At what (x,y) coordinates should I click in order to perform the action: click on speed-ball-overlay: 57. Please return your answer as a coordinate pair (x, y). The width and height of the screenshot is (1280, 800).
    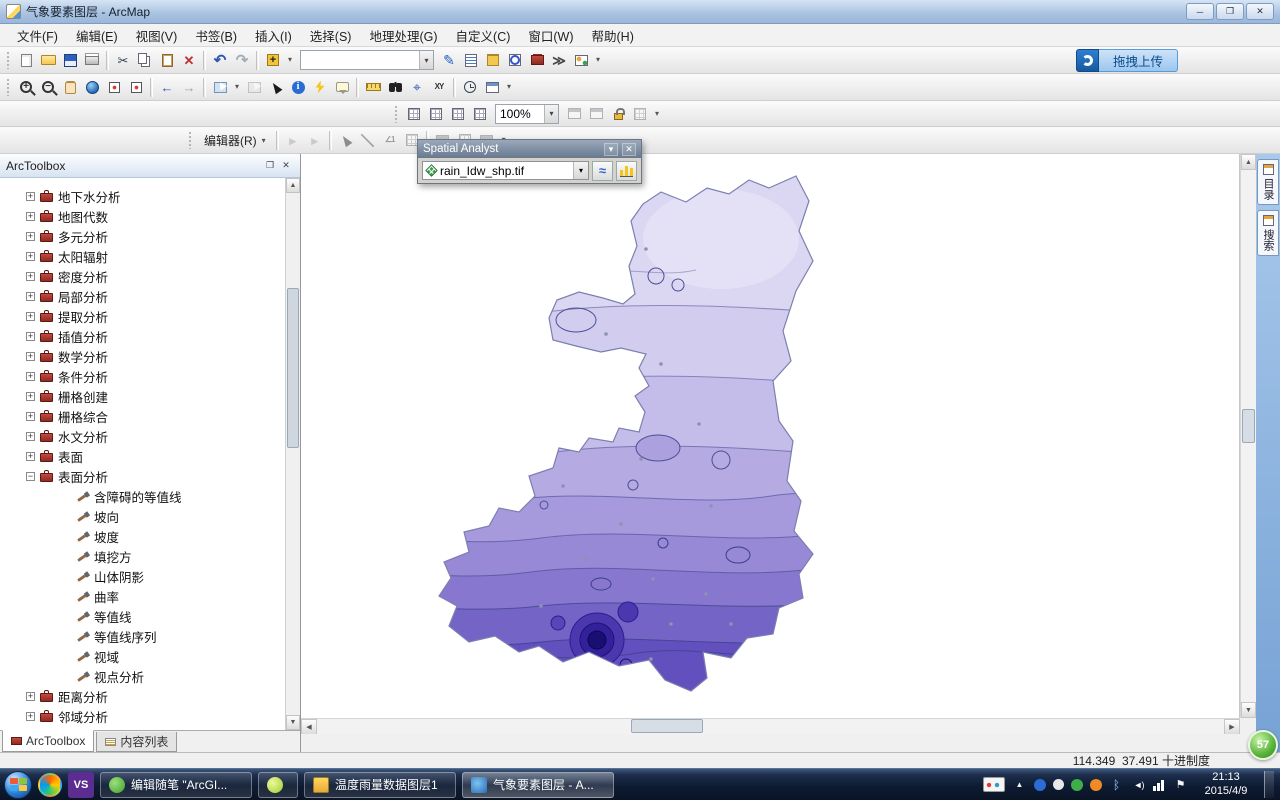
    Looking at the image, I should click on (1263, 745).